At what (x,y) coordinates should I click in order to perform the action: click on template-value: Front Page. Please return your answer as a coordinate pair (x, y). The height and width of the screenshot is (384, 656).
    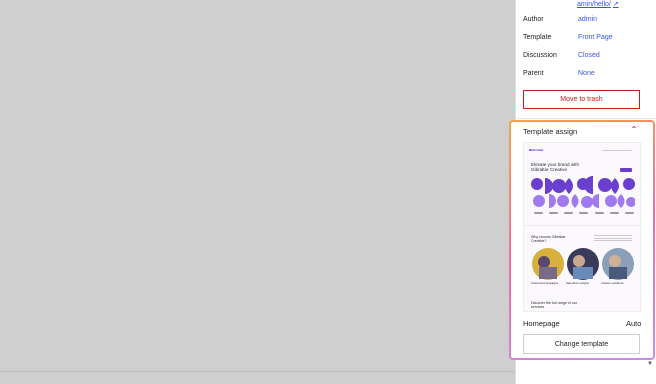
    Looking at the image, I should click on (595, 37).